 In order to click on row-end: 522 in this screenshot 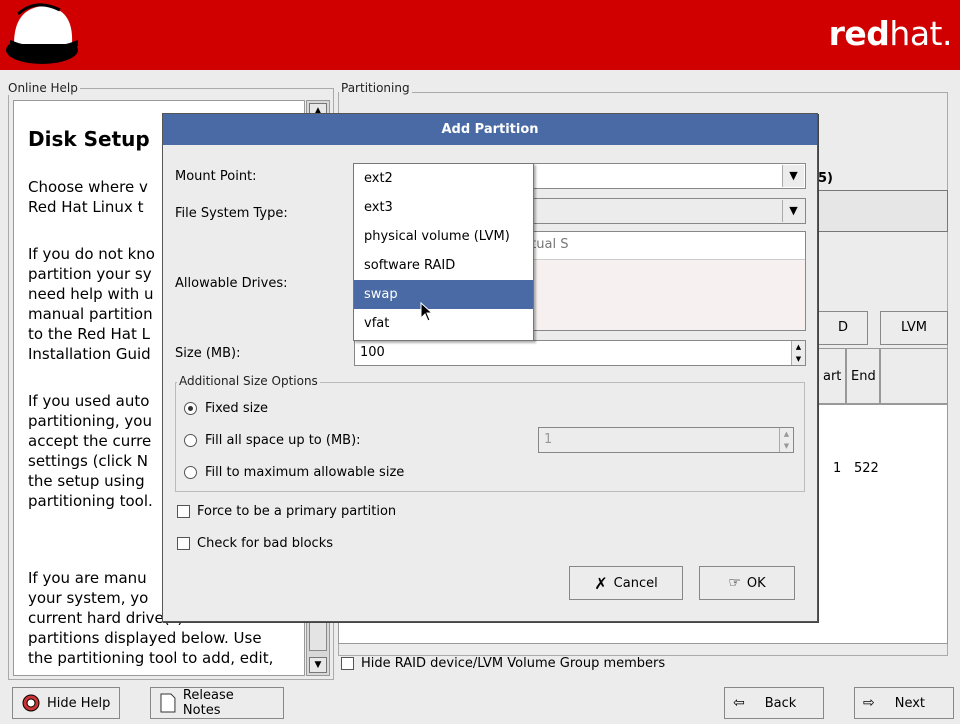, I will do `click(866, 468)`.